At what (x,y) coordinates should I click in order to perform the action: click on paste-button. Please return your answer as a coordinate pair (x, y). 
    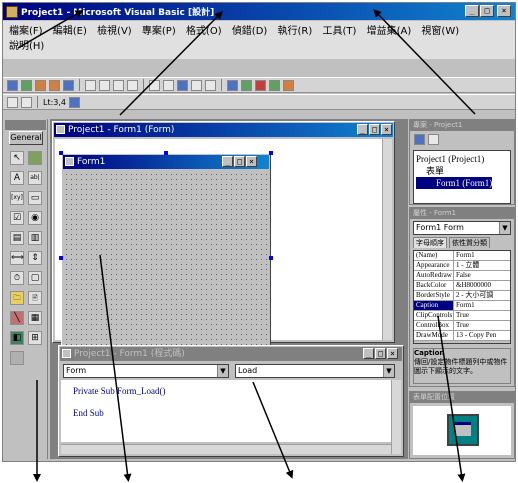
    Looking at the image, I should click on (118, 85).